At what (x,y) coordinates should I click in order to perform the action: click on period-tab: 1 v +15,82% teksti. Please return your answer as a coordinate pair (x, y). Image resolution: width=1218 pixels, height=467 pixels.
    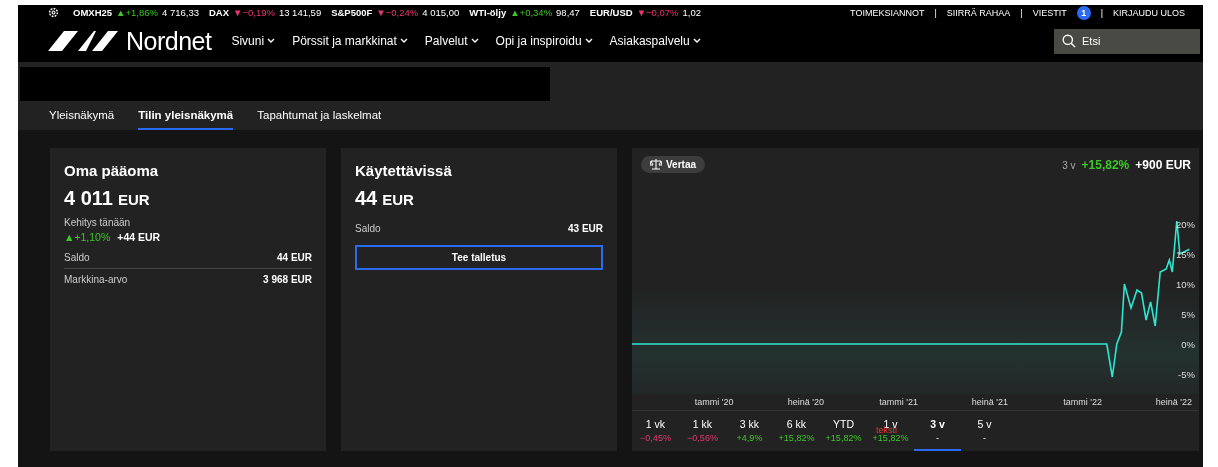
    Looking at the image, I should click on (890, 431).